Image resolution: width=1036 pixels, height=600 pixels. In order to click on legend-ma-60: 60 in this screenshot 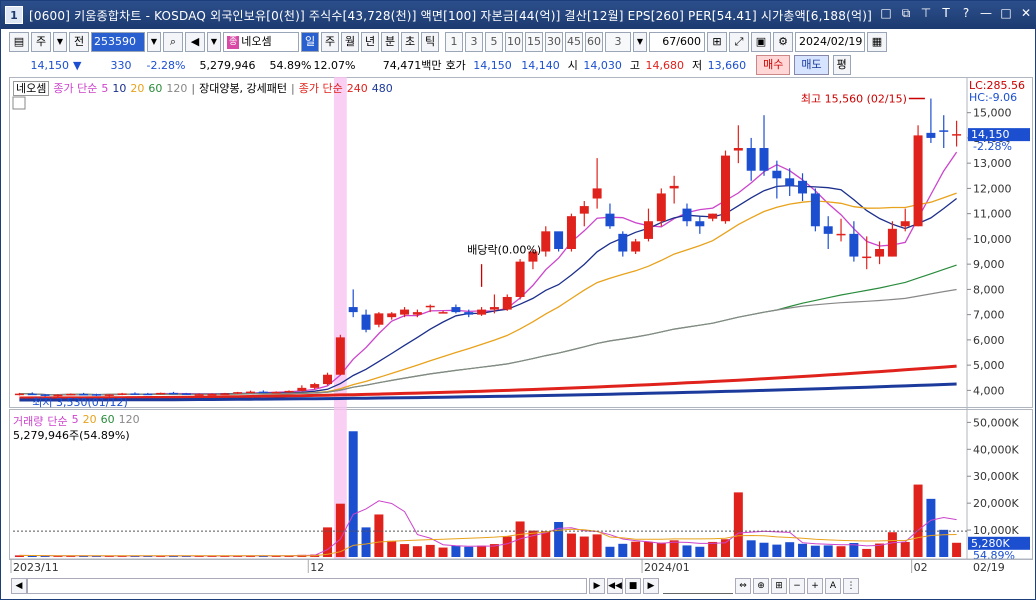, I will do `click(155, 88)`.